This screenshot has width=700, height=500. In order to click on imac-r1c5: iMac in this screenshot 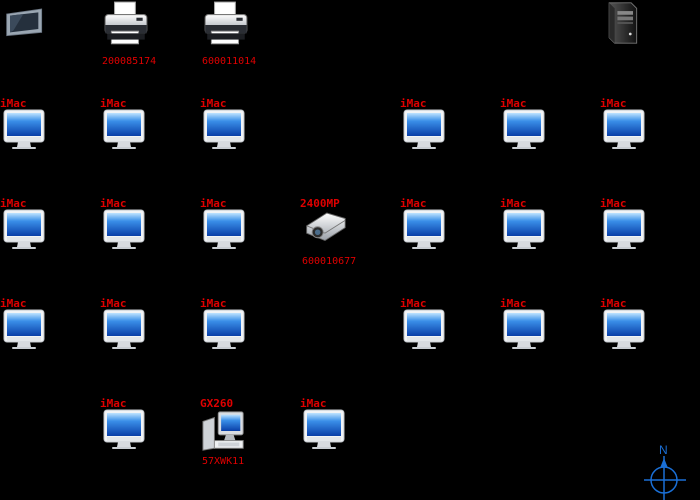, I will do `click(430, 129)`.